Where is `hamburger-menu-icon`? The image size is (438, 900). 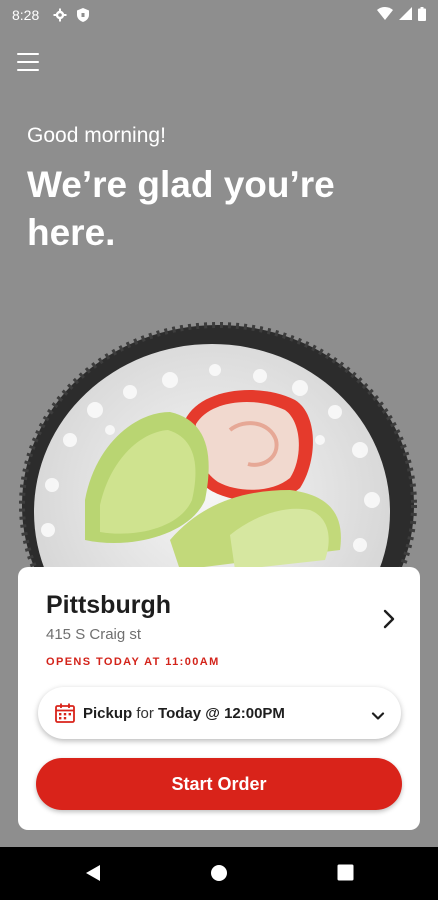 hamburger-menu-icon is located at coordinates (28, 62).